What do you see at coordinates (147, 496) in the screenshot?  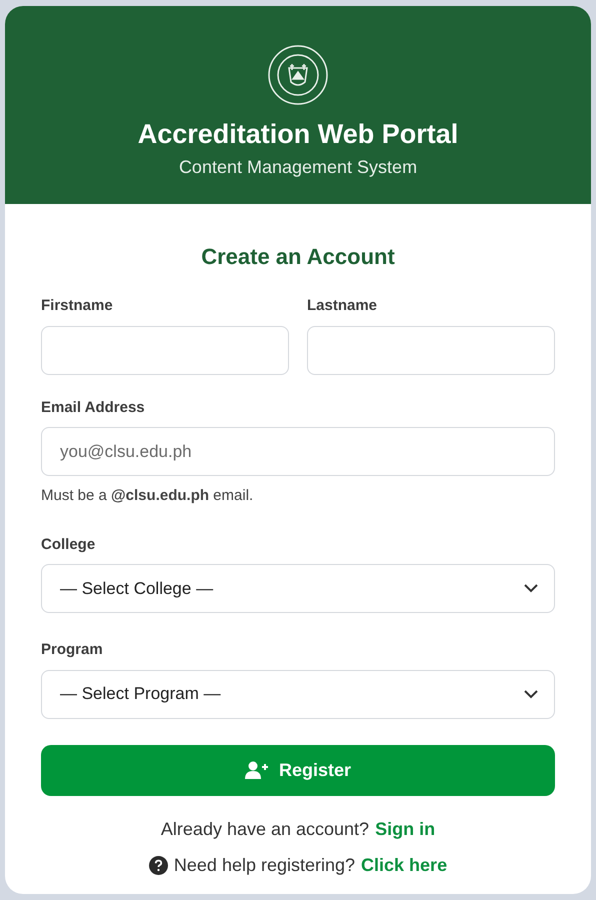 I see `email-hint: Must be a @clsu.edu.ph email.` at bounding box center [147, 496].